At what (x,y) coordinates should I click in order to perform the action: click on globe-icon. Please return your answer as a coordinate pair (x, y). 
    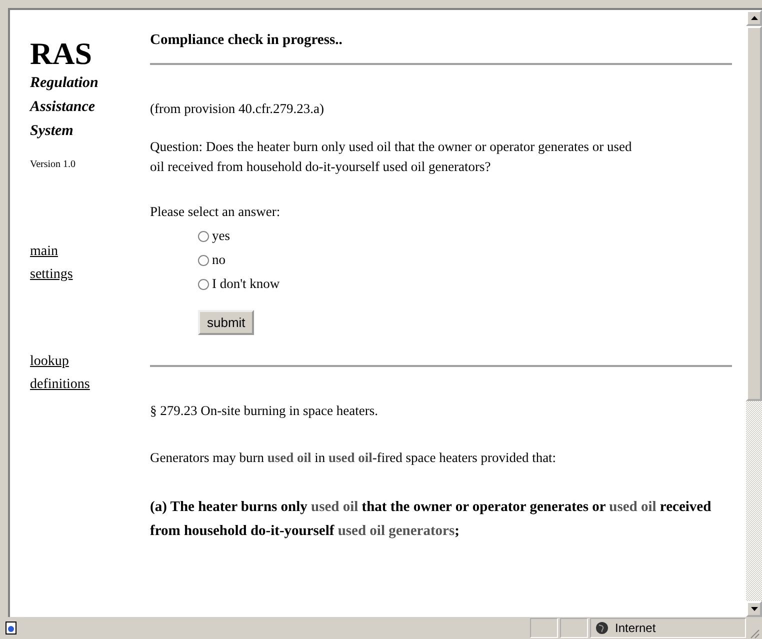
    Looking at the image, I should click on (602, 628).